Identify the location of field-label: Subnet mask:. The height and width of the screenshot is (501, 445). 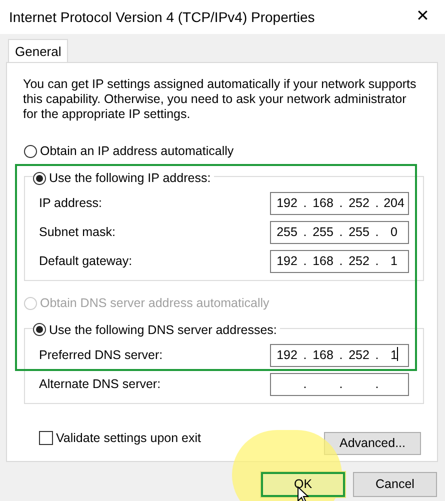
(77, 232).